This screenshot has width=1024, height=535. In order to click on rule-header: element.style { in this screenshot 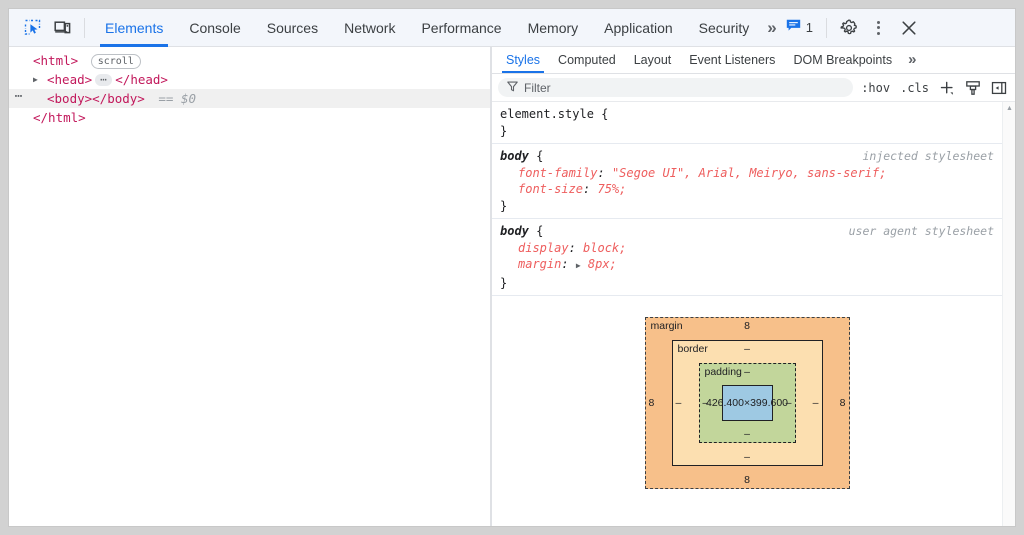, I will do `click(554, 114)`.